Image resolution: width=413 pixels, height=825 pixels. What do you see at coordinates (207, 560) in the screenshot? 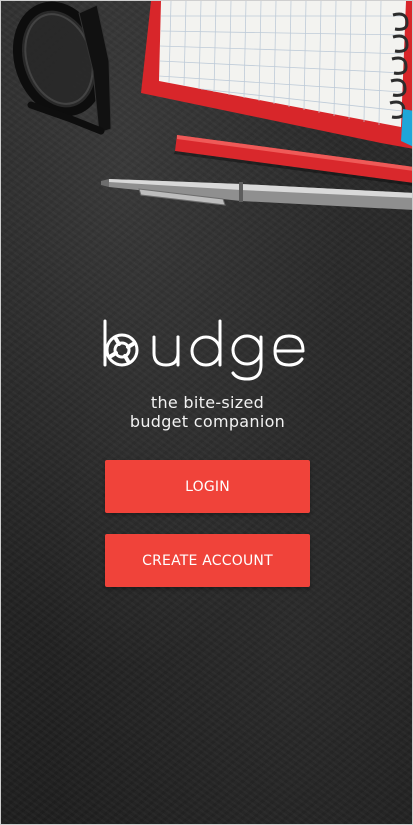
I see `create-account-button: CREATE ACCOUNT` at bounding box center [207, 560].